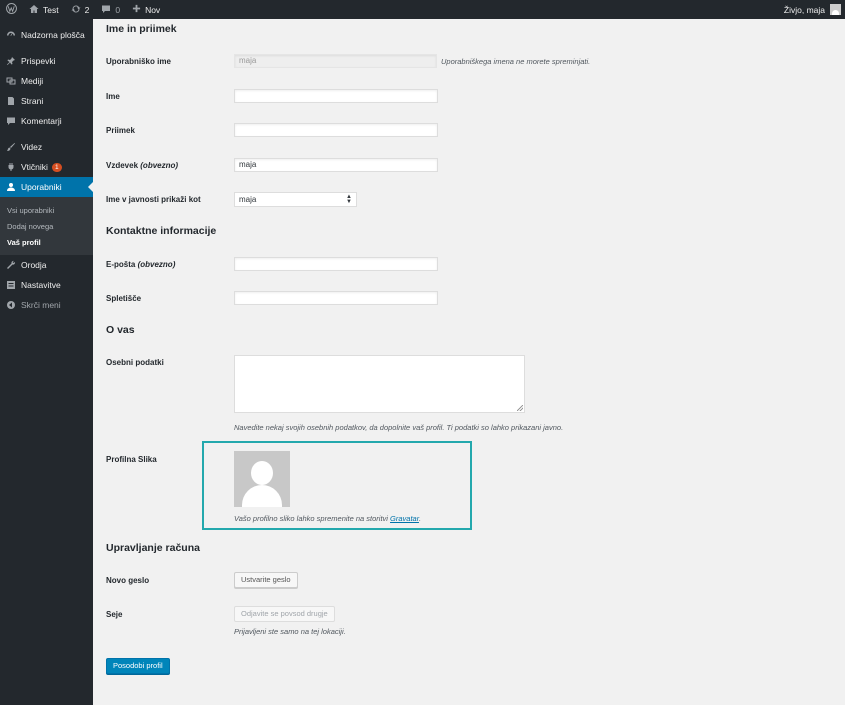 The width and height of the screenshot is (845, 705). I want to click on new-label: Nov, so click(153, 9).